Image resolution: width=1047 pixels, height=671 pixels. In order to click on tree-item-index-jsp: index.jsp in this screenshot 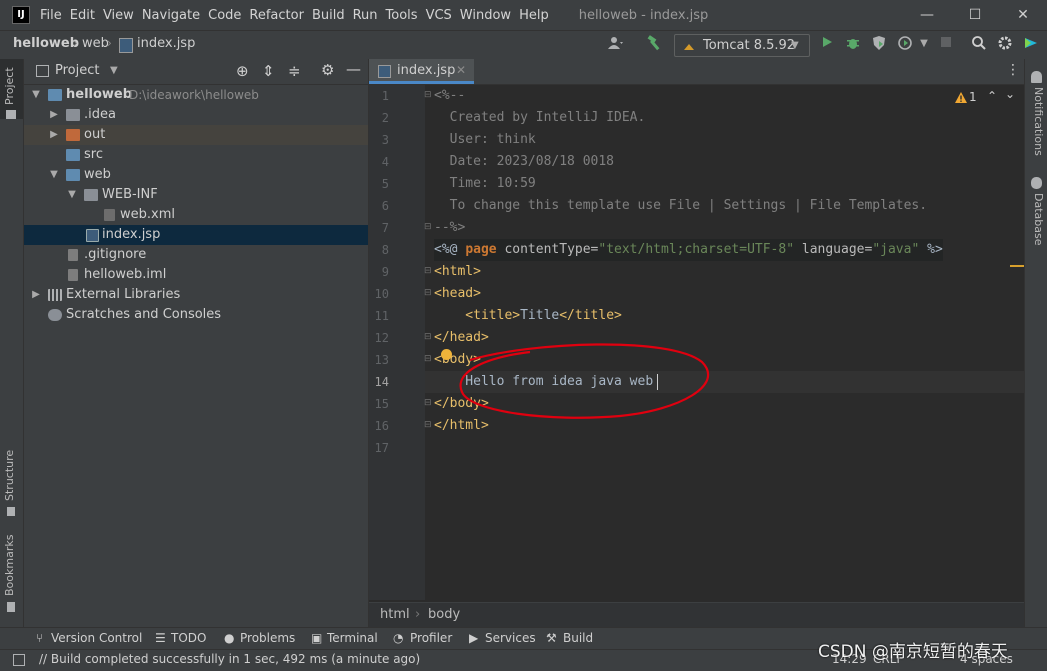, I will do `click(196, 235)`.